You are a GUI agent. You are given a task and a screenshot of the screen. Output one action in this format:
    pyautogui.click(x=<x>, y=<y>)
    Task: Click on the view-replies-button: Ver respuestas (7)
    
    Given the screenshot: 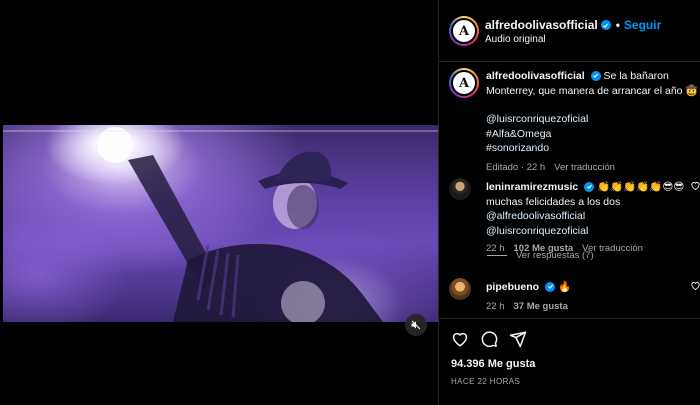 What is the action you would take?
    pyautogui.click(x=540, y=255)
    